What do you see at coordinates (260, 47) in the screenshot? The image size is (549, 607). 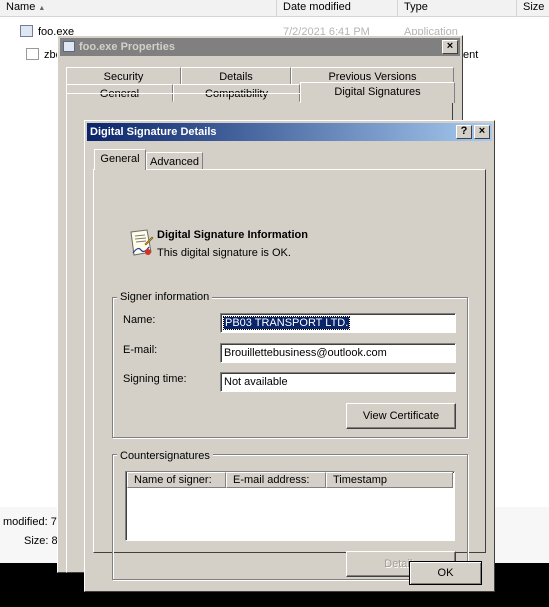 I see `properties-titlebar: foo.exe Properties ×` at bounding box center [260, 47].